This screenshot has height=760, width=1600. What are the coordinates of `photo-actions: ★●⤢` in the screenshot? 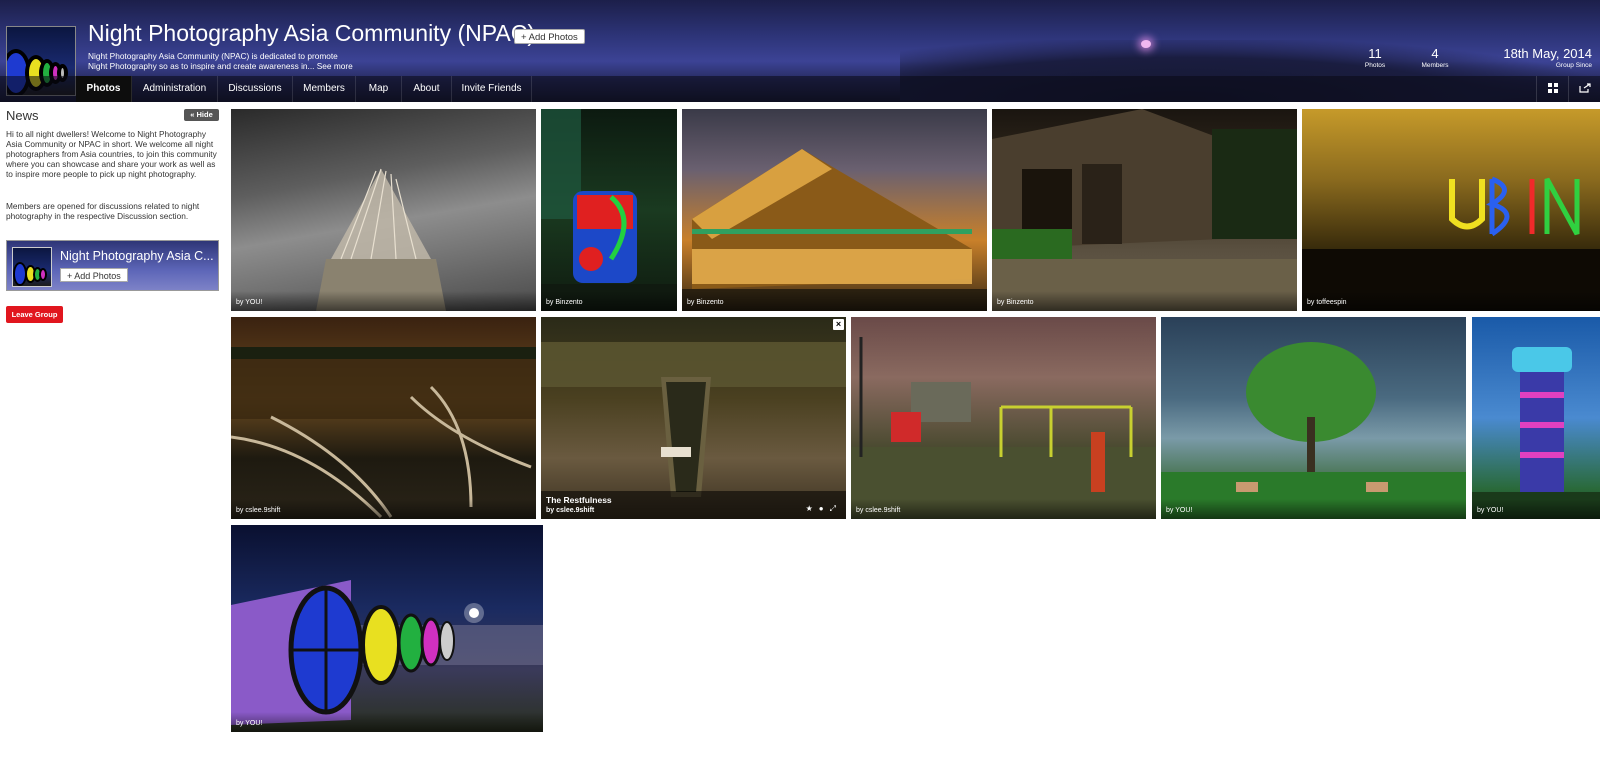 It's located at (824, 509).